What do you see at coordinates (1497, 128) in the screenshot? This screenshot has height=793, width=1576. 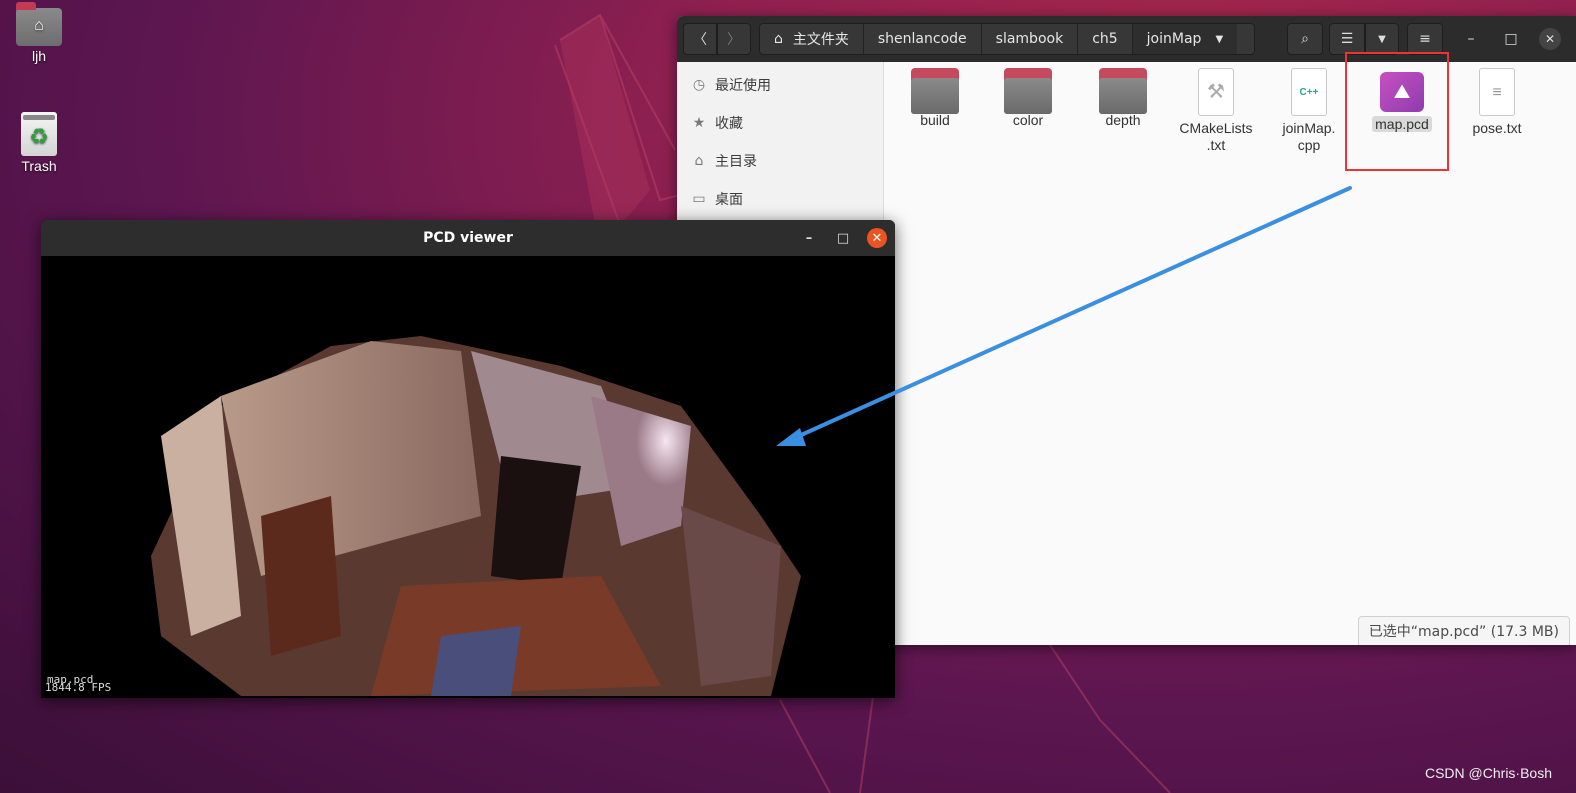 I see `file-label: pose.txt` at bounding box center [1497, 128].